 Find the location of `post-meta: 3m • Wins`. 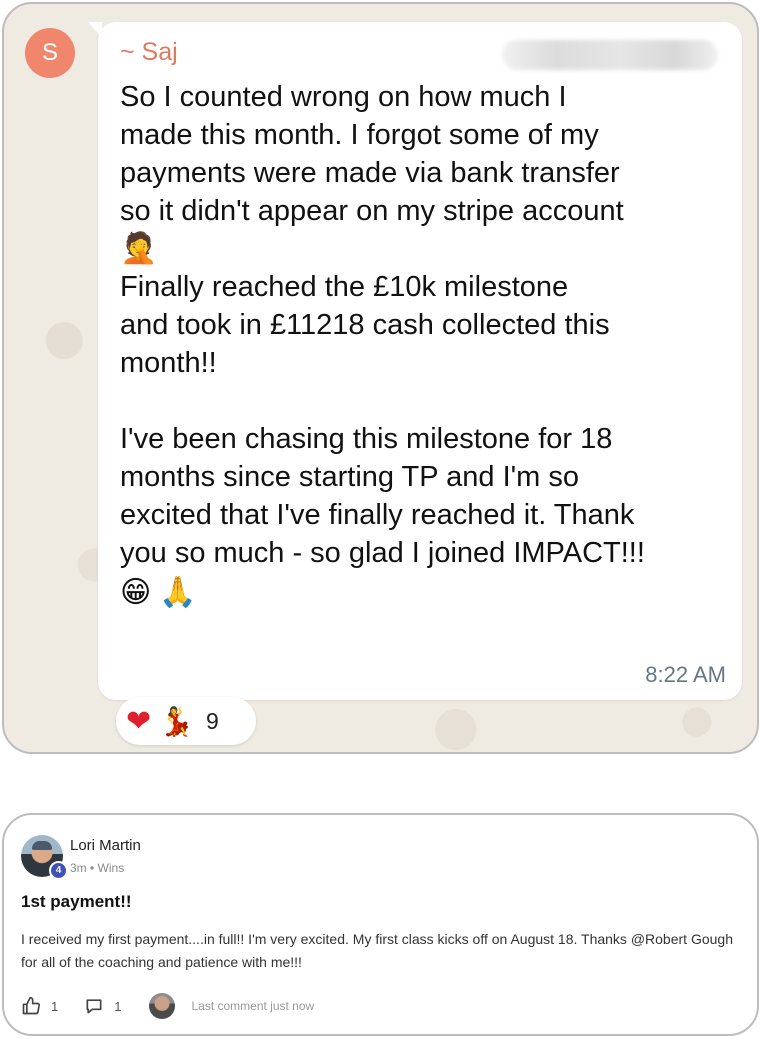

post-meta: 3m • Wins is located at coordinates (97, 868).